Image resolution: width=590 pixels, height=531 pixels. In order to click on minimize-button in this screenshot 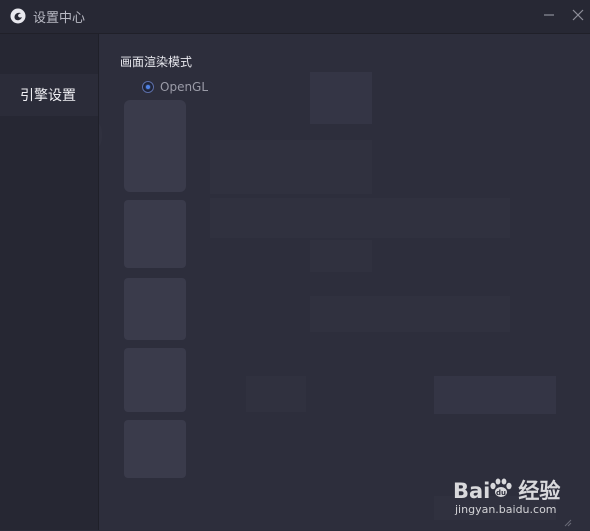, I will do `click(549, 15)`.